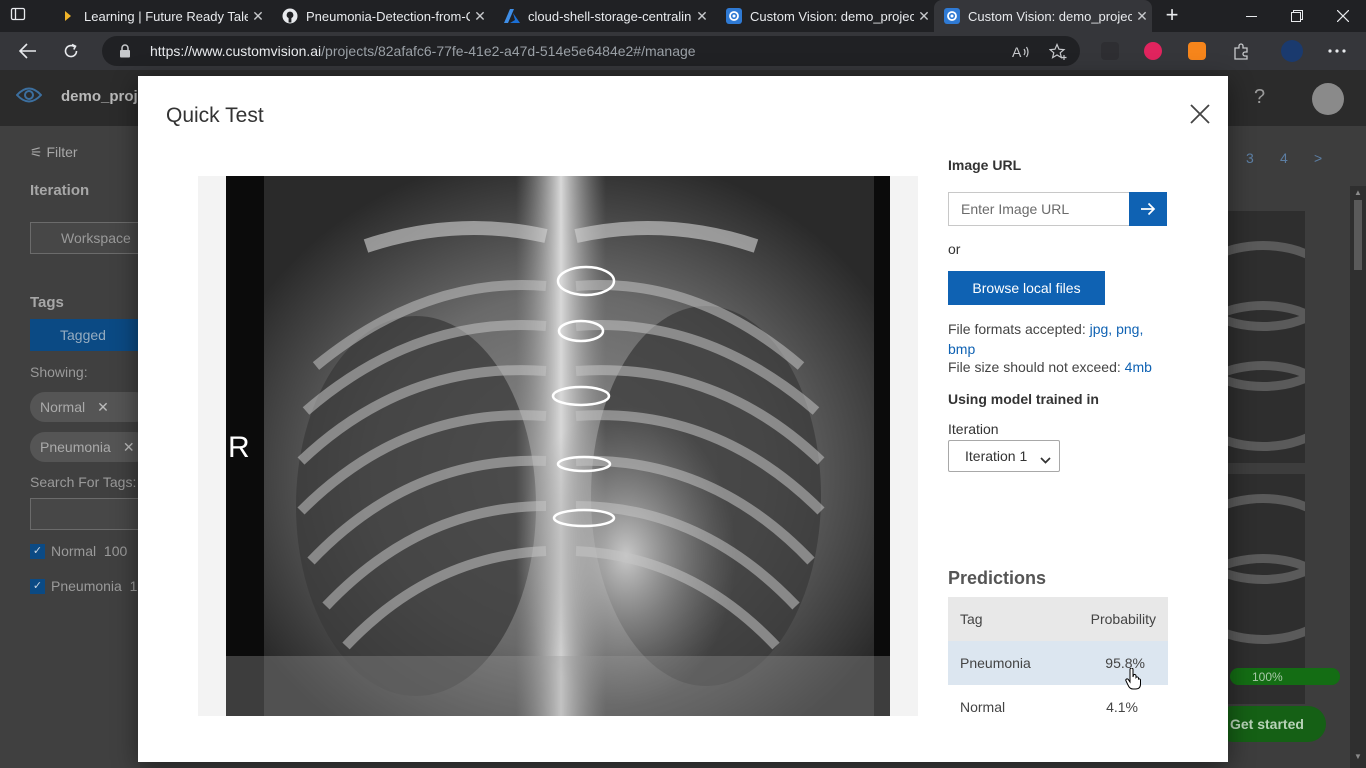  What do you see at coordinates (62, 152) in the screenshot?
I see `filter-label: Filter` at bounding box center [62, 152].